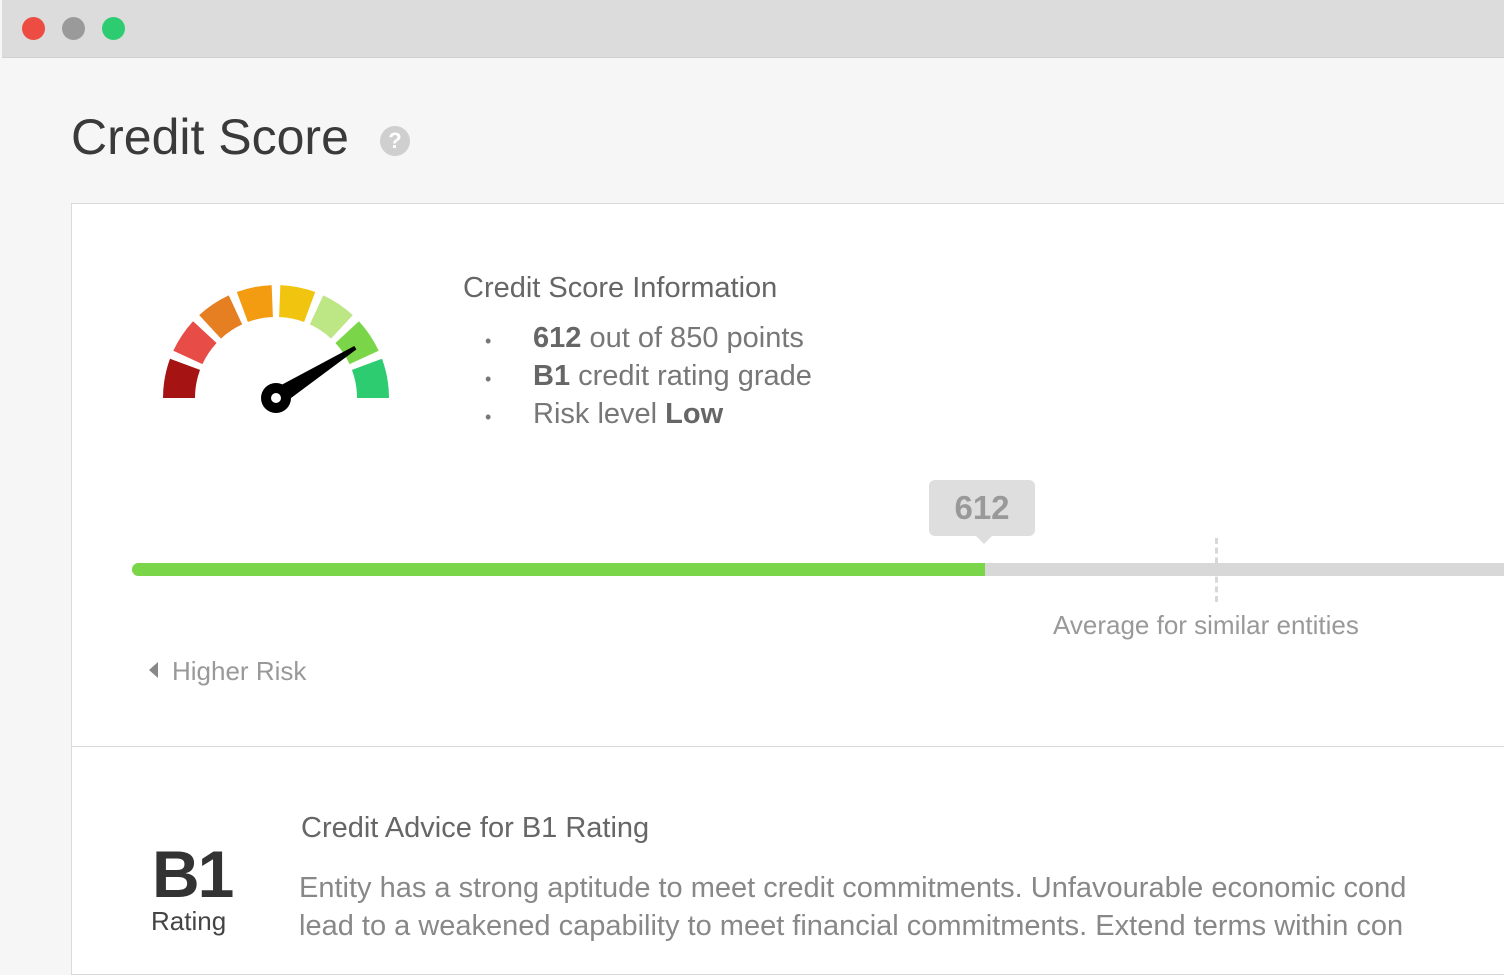  What do you see at coordinates (982, 512) in the screenshot?
I see `score-bubble: 612` at bounding box center [982, 512].